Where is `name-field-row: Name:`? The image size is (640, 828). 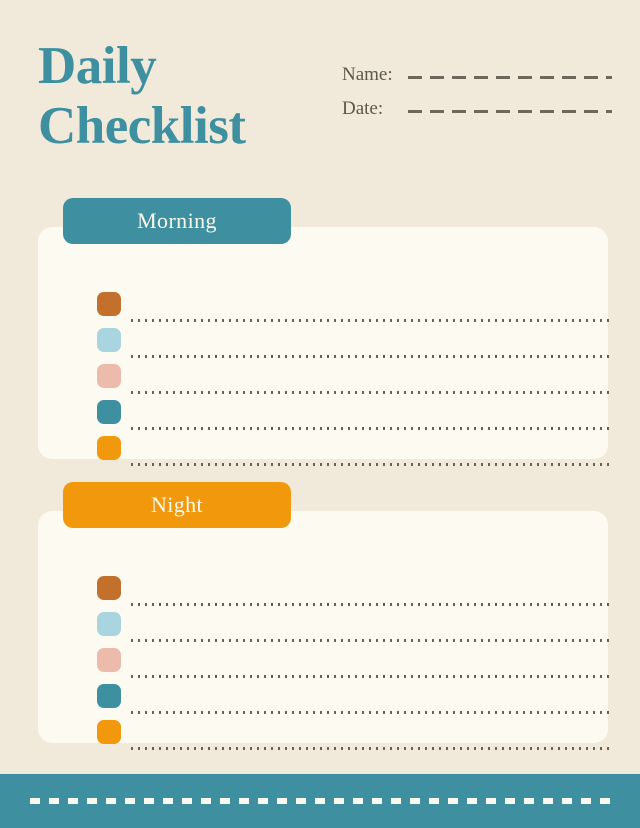 name-field-row: Name: is located at coordinates (477, 75).